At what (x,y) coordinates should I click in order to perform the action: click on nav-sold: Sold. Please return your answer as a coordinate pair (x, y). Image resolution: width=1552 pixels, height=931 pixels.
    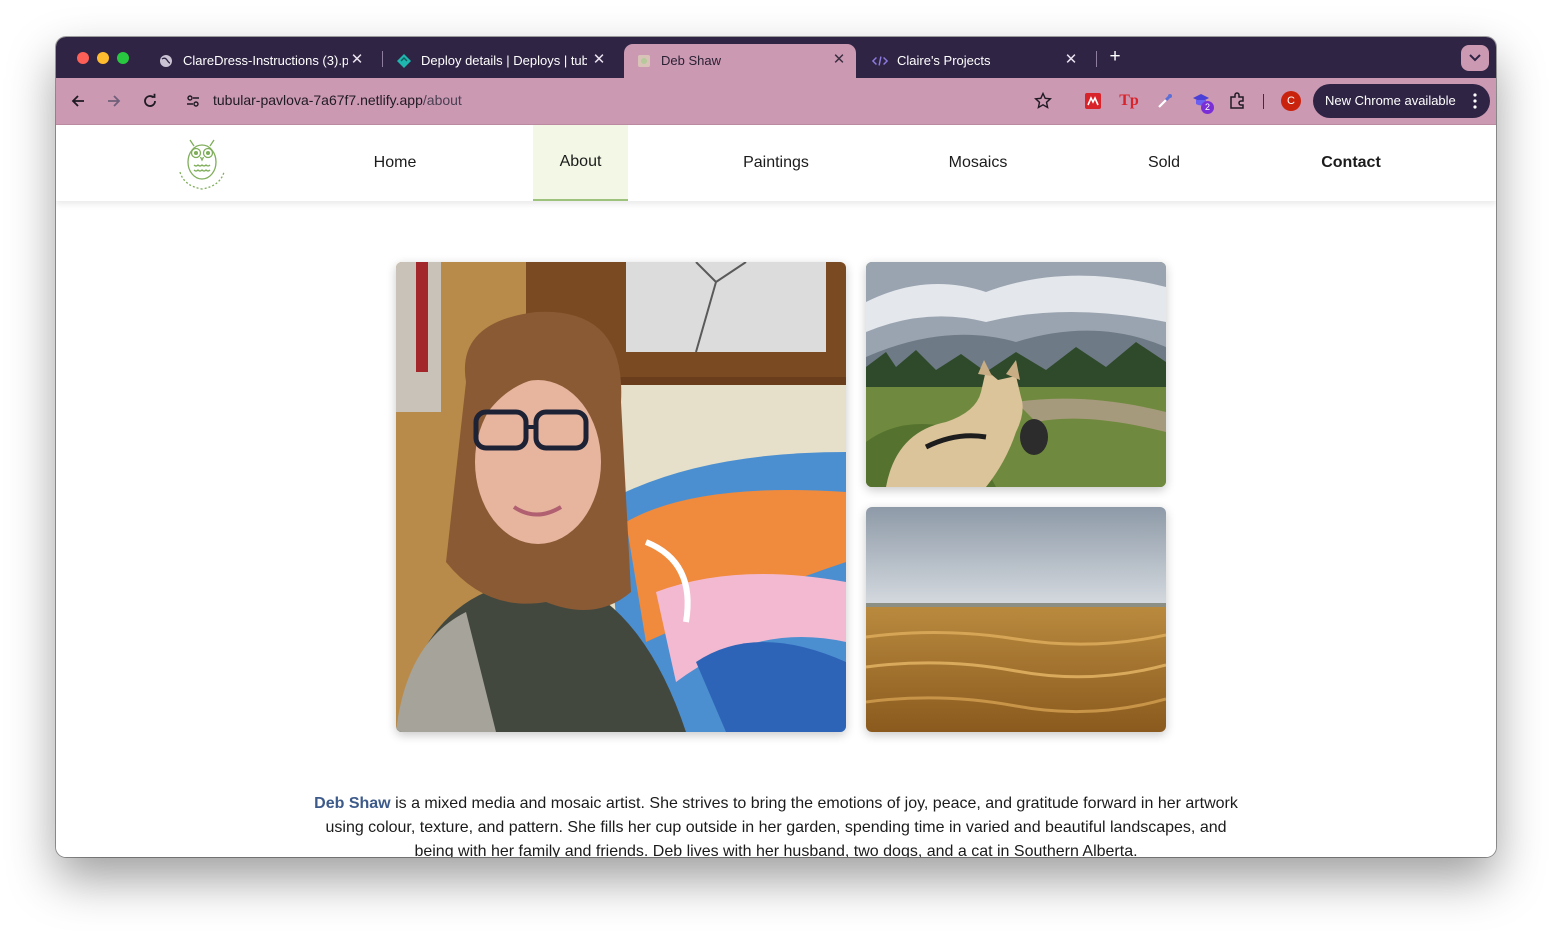
    Looking at the image, I should click on (1164, 163).